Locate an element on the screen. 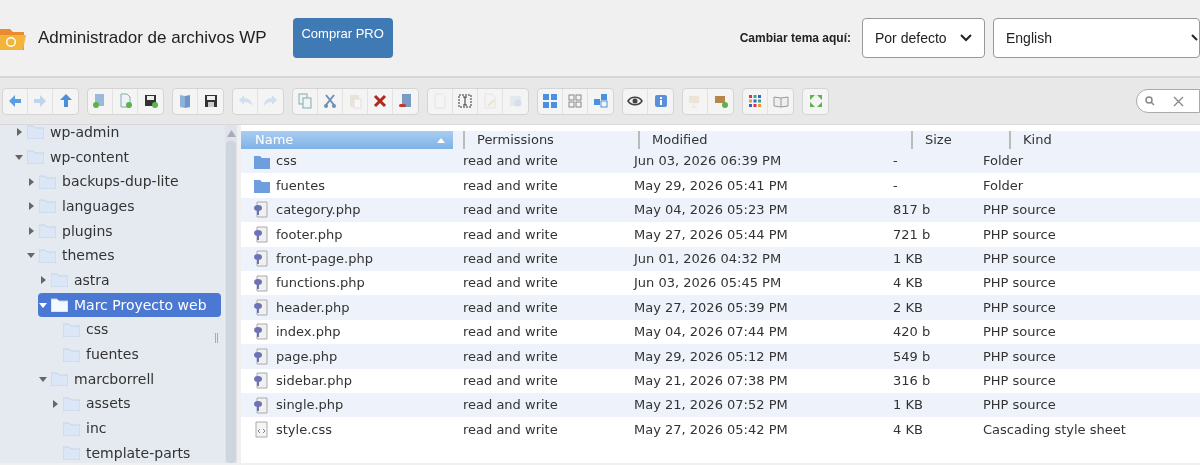 The height and width of the screenshot is (465, 1200). scrollbar is located at coordinates (231, 294).